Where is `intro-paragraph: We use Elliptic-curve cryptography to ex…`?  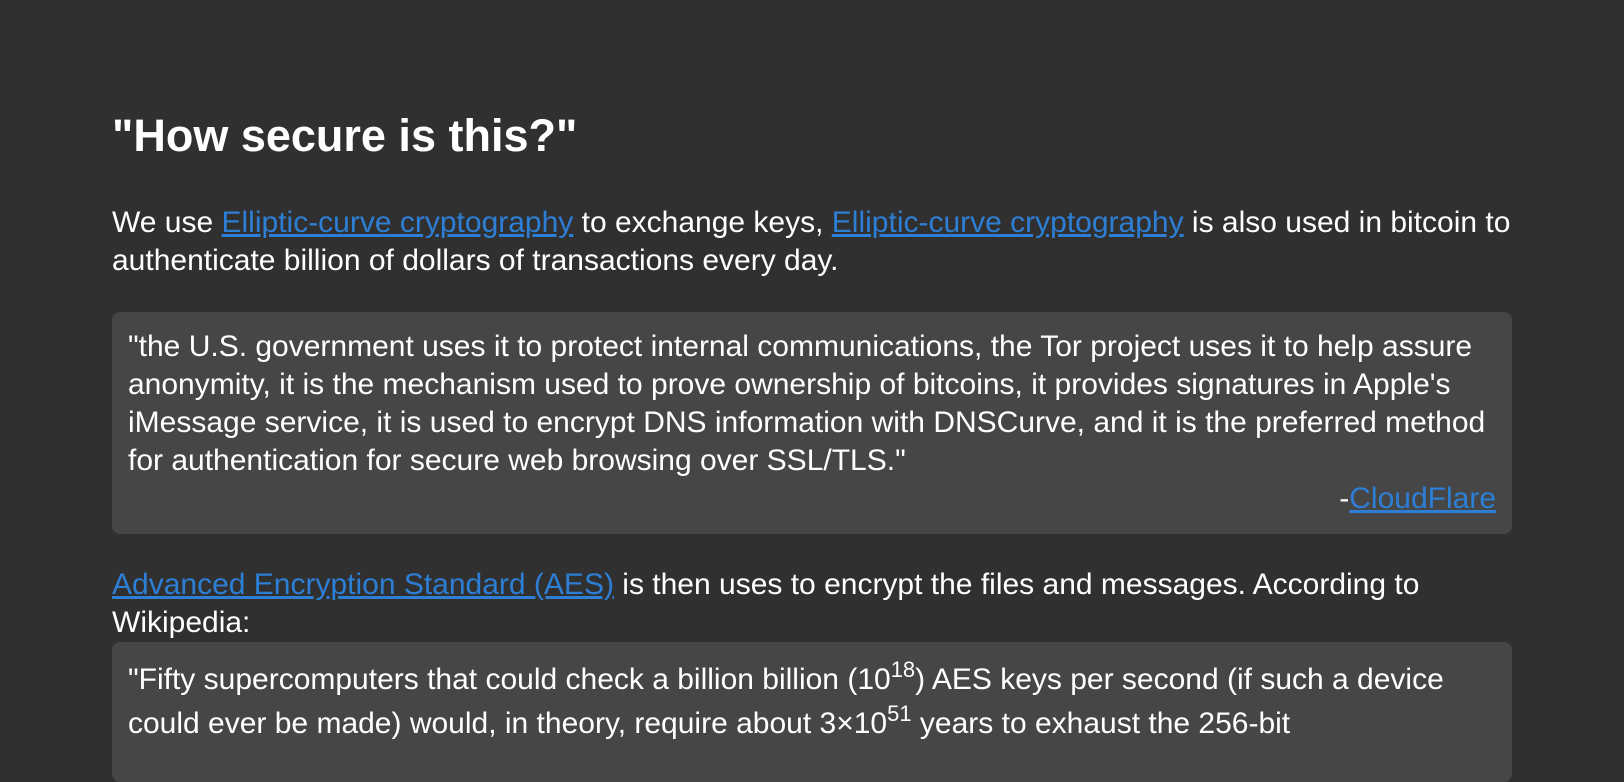 intro-paragraph: We use Elliptic-curve cryptography to ex… is located at coordinates (812, 242).